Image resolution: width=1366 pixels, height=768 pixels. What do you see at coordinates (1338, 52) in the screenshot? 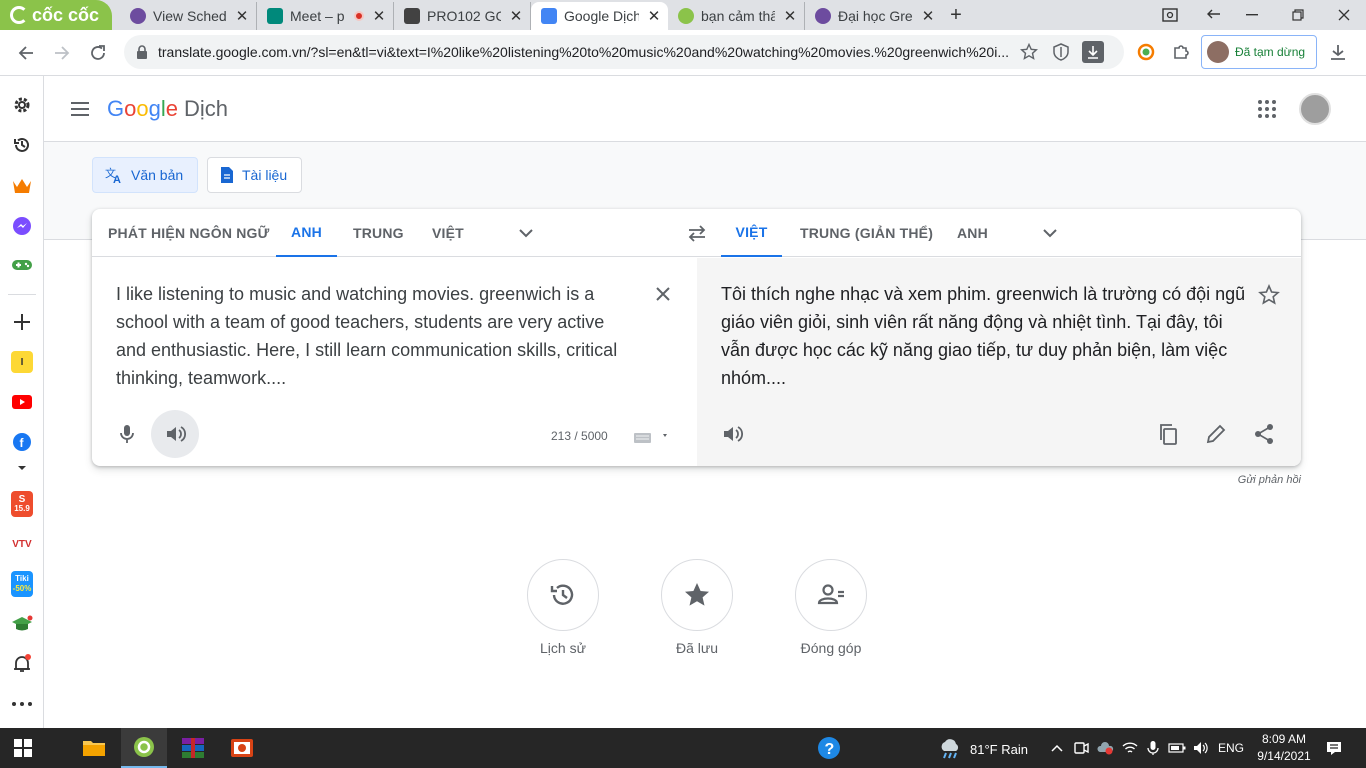
I see `downloads-icon` at bounding box center [1338, 52].